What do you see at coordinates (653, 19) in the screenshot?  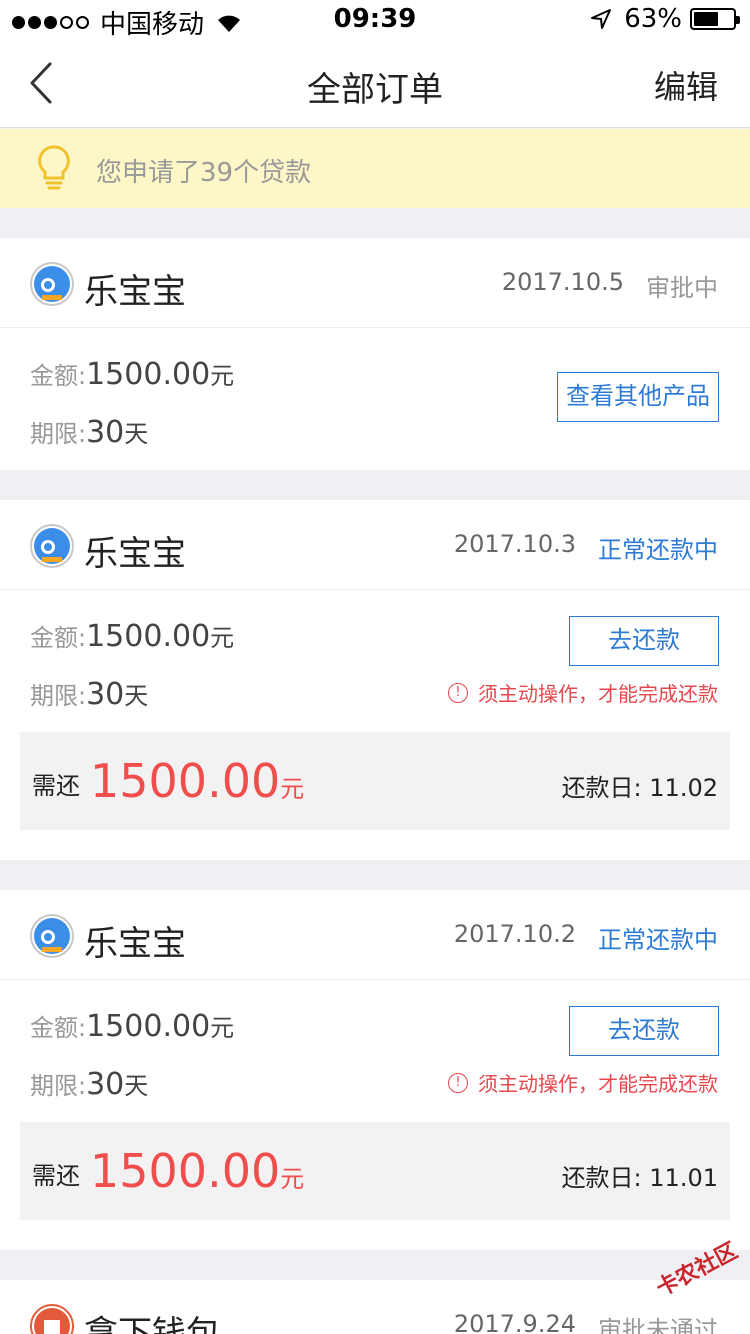 I see `battery-percent: 63%` at bounding box center [653, 19].